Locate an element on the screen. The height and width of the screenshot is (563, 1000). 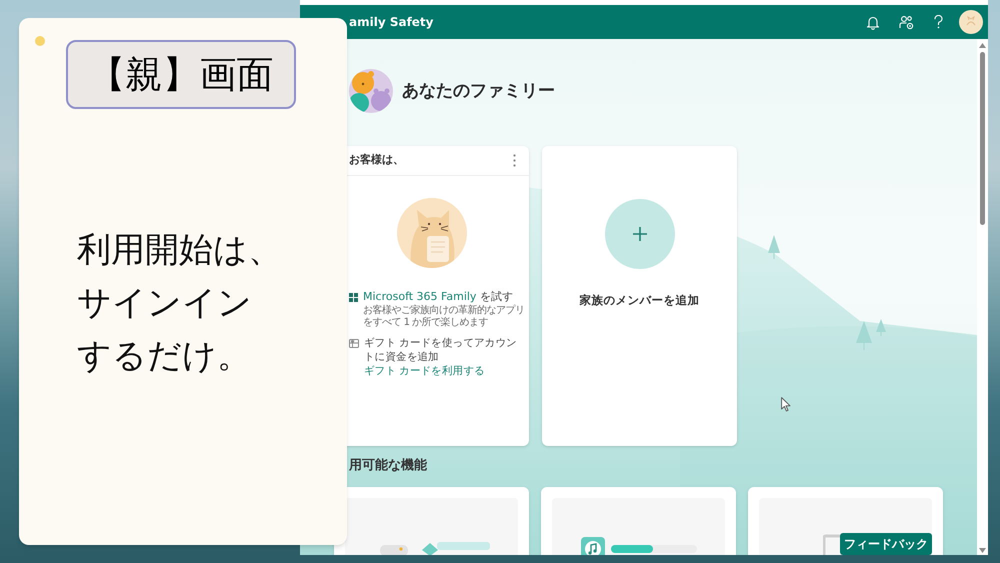
card-title: お客様は、 is located at coordinates (376, 160).